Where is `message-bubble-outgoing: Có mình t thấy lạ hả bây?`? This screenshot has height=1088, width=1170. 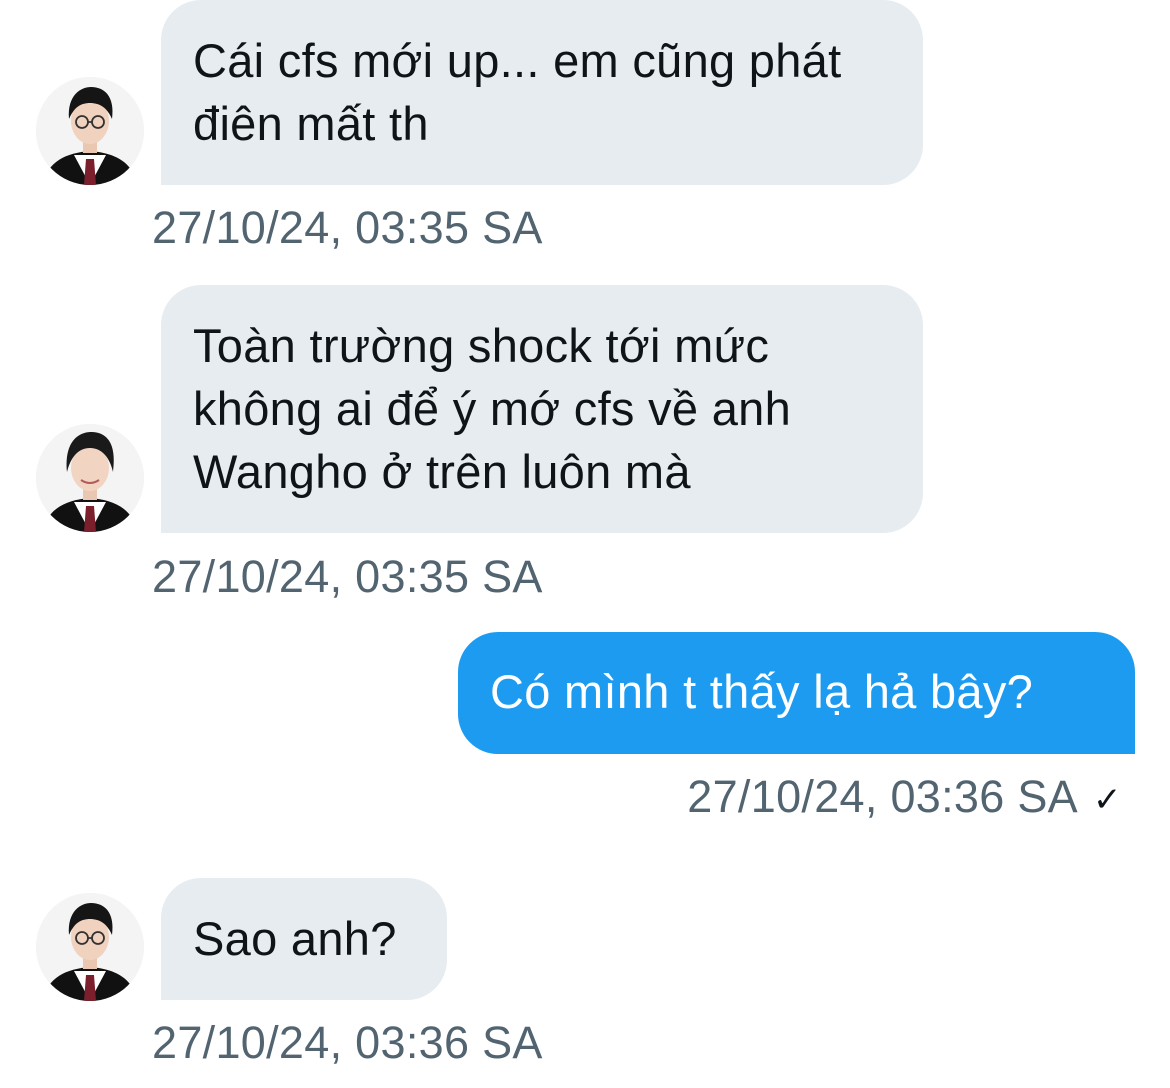 message-bubble-outgoing: Có mình t thấy lạ hả bây? is located at coordinates (796, 693).